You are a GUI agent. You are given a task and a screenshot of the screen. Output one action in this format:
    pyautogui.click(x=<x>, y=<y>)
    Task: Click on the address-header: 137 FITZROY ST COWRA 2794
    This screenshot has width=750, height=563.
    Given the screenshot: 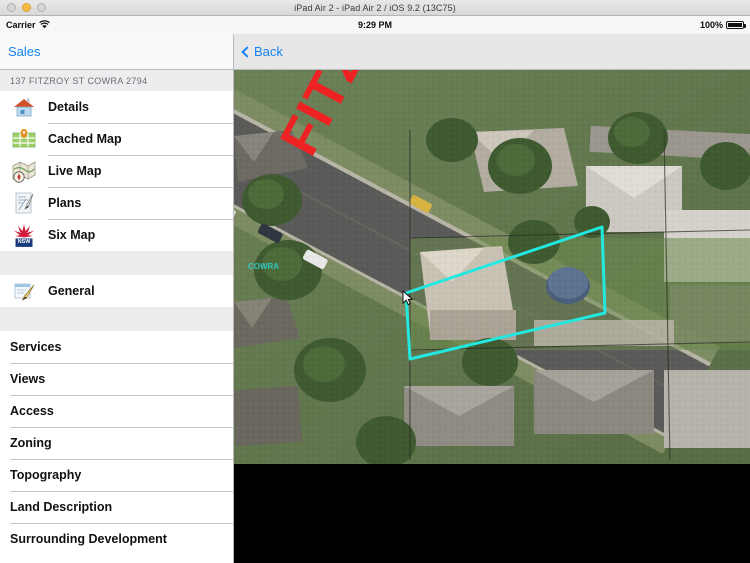 What is the action you would take?
    pyautogui.click(x=116, y=80)
    